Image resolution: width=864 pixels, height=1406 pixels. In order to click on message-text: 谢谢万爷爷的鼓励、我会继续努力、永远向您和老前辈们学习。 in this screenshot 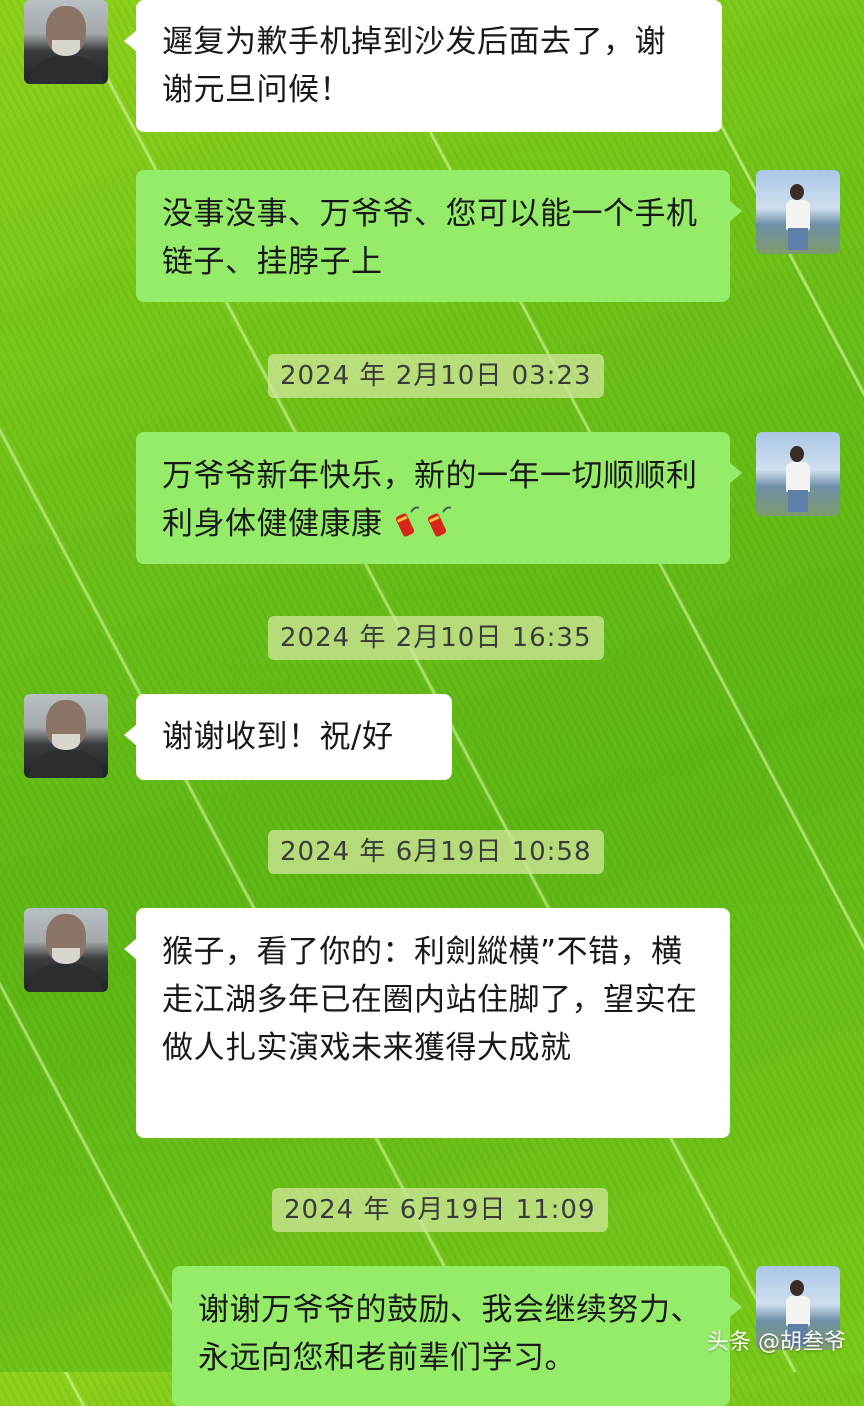, I will do `click(450, 1334)`.